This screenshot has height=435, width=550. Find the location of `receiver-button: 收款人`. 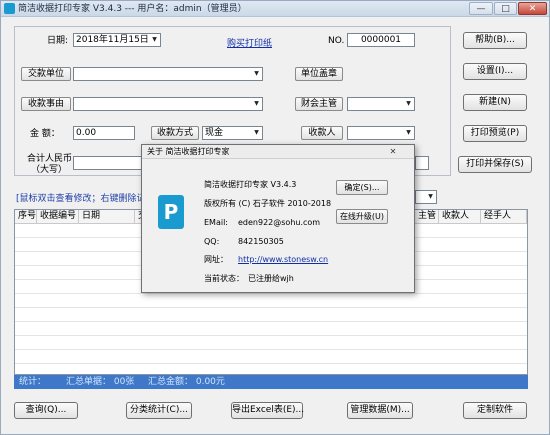

receiver-button: 收款人 is located at coordinates (322, 133).